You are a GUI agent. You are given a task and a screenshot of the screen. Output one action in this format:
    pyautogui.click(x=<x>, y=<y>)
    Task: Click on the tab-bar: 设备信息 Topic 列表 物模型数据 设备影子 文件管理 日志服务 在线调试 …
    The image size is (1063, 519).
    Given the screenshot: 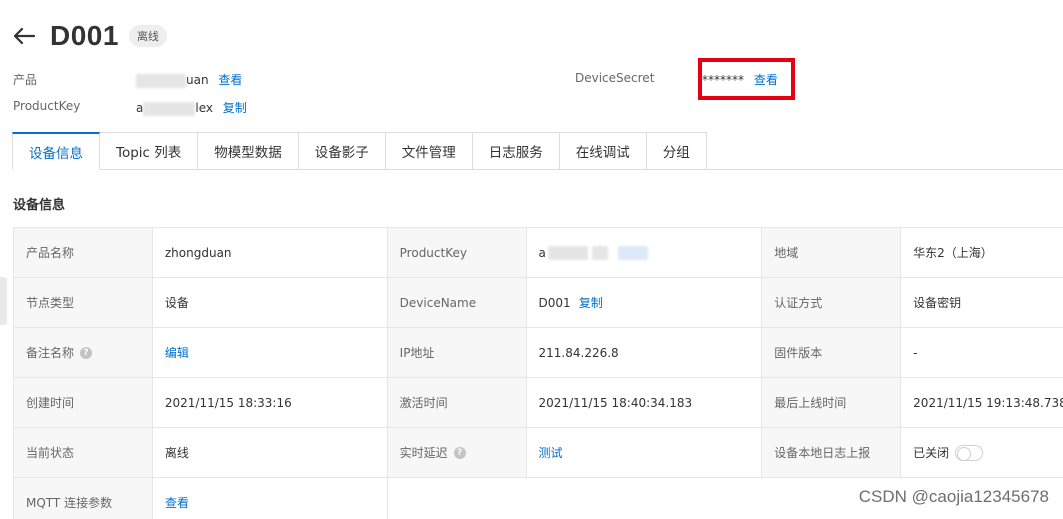 What is the action you would take?
    pyautogui.click(x=359, y=151)
    